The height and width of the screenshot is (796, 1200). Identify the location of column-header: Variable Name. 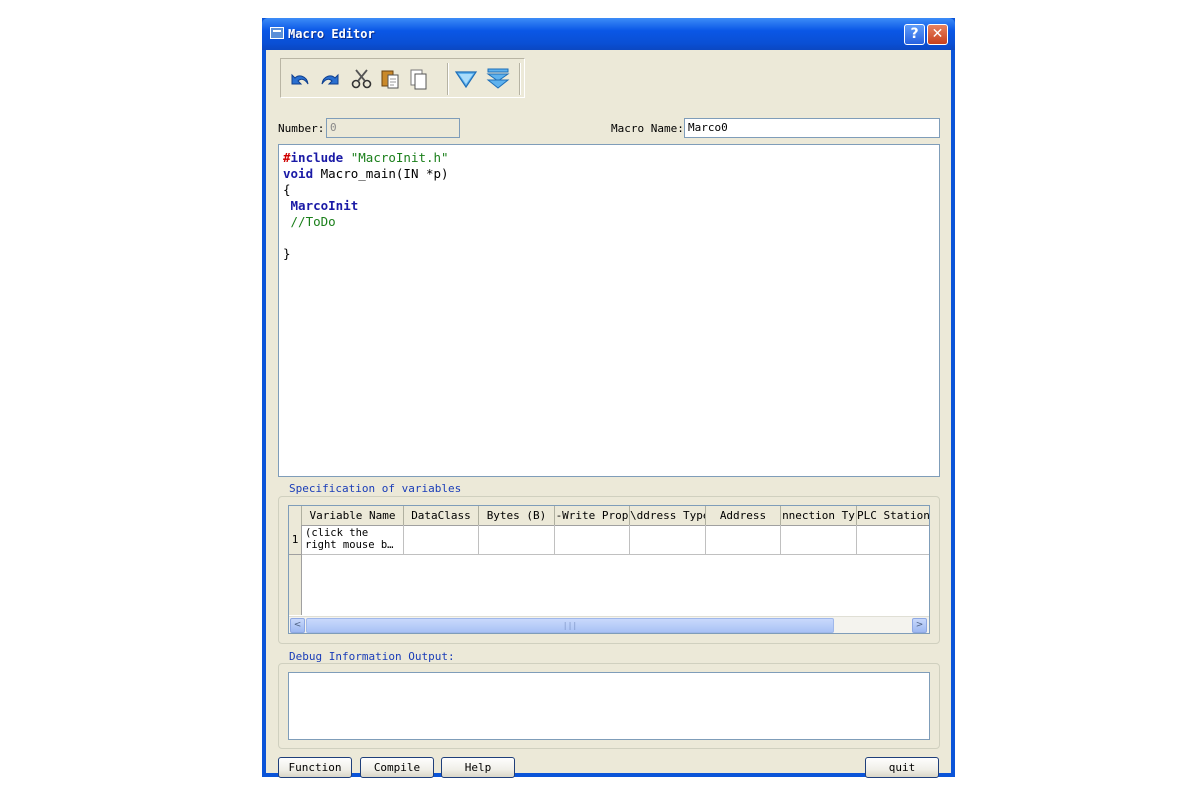
(353, 515).